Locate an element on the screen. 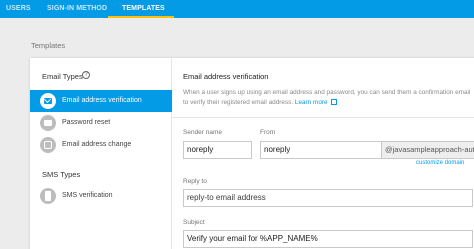 The height and width of the screenshot is (249, 474). external-link-icon is located at coordinates (333, 101).